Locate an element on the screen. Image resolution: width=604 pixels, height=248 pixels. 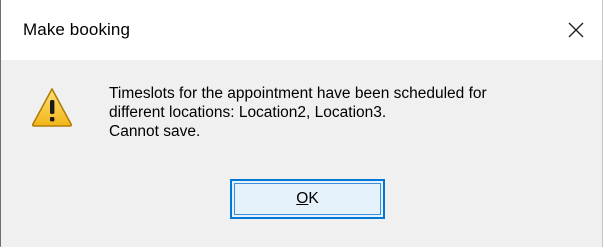
ok-button-label: OK is located at coordinates (307, 199).